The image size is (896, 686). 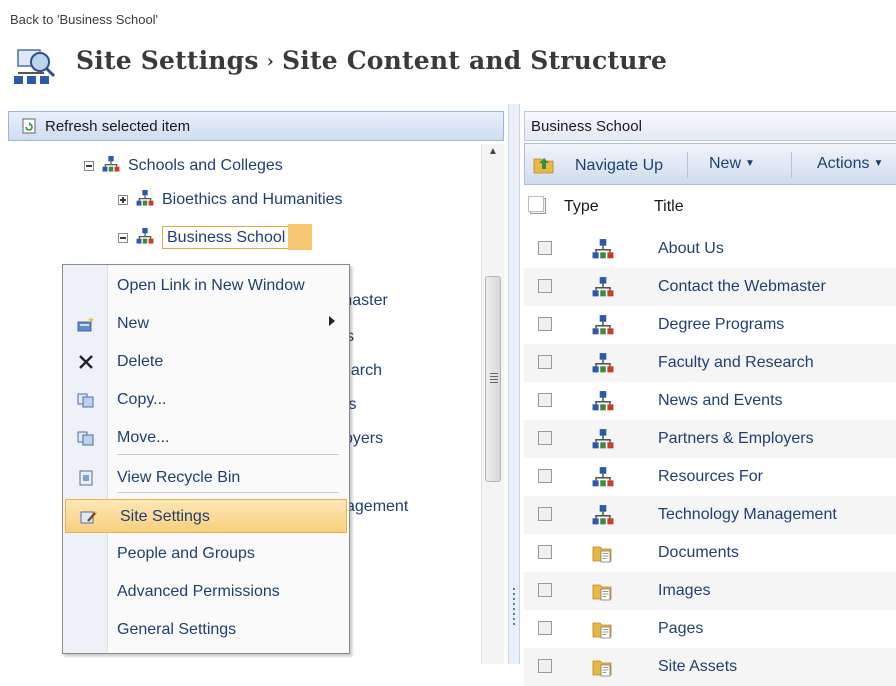 I want to click on list-row: Pages, so click(x=710, y=629).